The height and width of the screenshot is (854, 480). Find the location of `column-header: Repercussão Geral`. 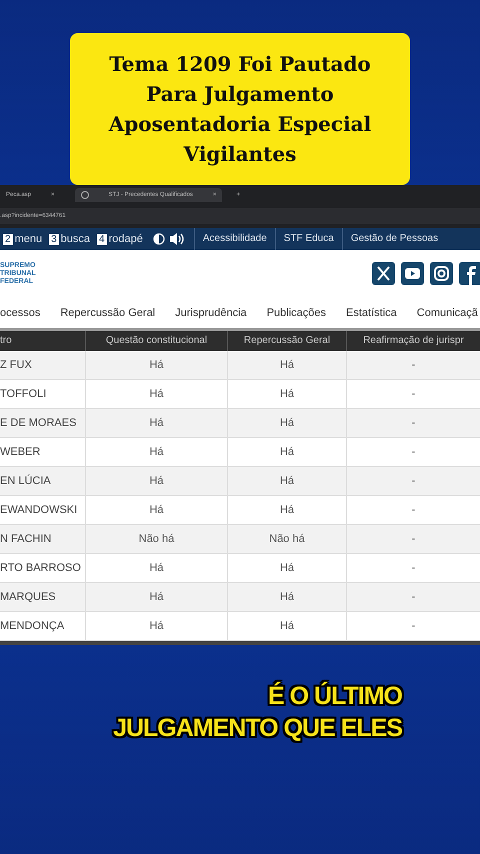

column-header: Repercussão Geral is located at coordinates (286, 341).